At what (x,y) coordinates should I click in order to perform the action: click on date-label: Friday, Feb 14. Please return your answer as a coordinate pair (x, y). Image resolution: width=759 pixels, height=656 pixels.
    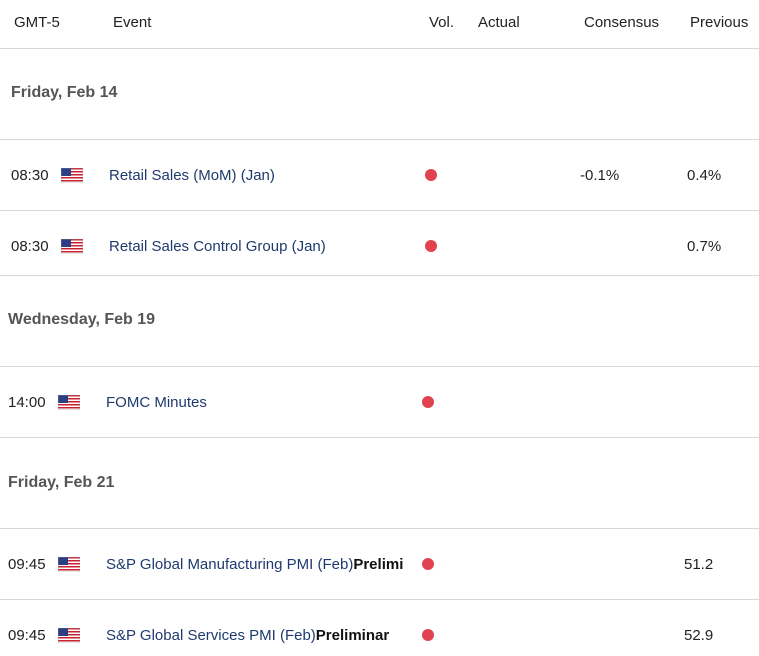
    Looking at the image, I should click on (64, 92).